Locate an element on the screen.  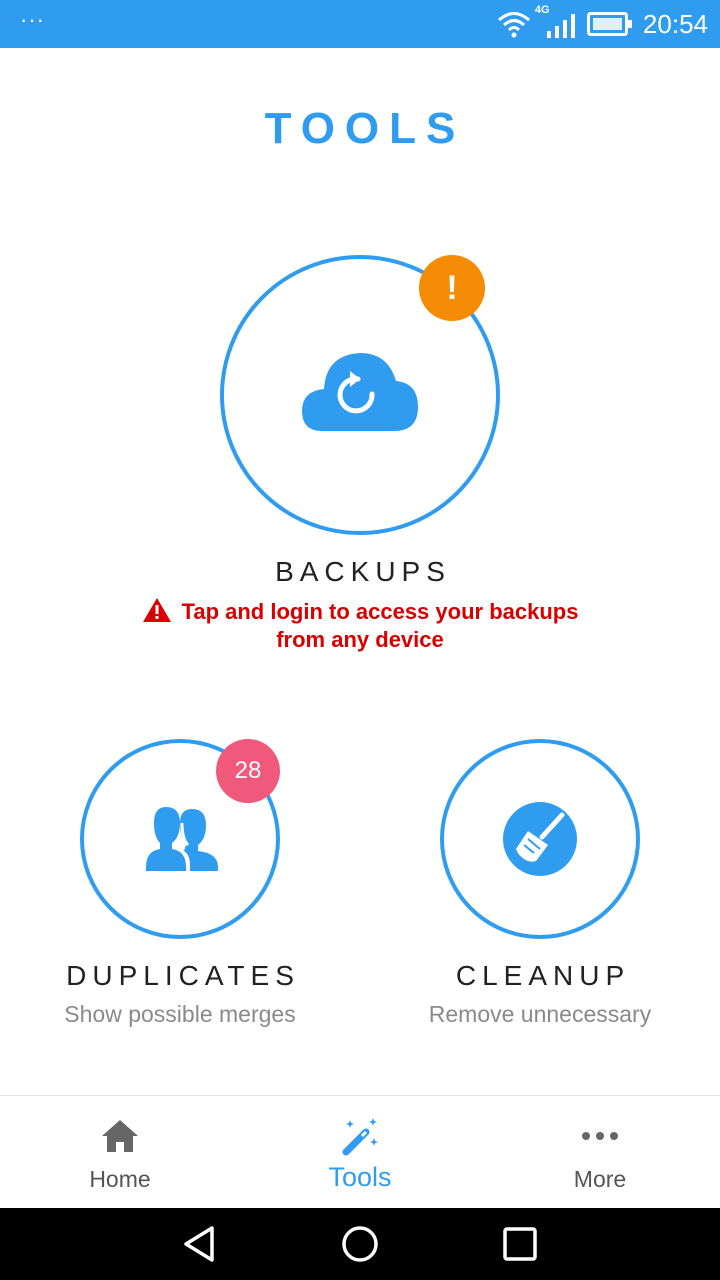
nav-home: Home is located at coordinates (120, 1152).